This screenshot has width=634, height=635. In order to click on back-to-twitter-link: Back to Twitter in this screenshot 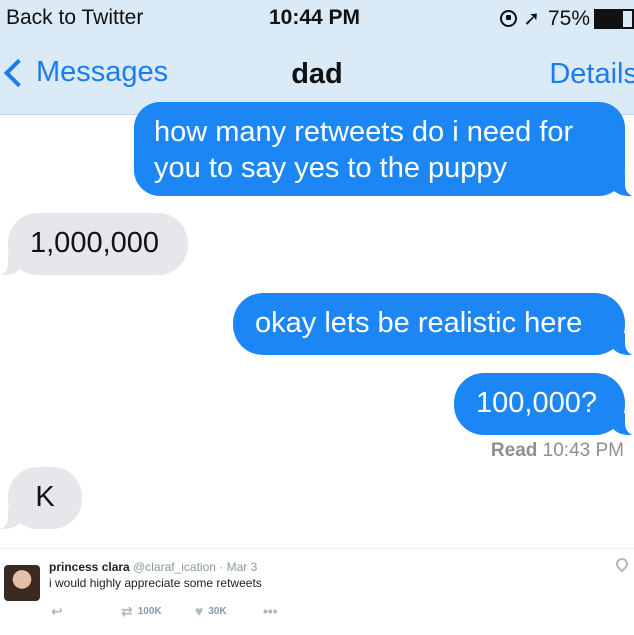, I will do `click(74, 18)`.